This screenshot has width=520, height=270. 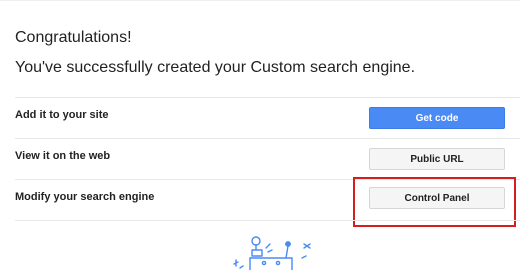 I want to click on row-divider, so click(x=267, y=220).